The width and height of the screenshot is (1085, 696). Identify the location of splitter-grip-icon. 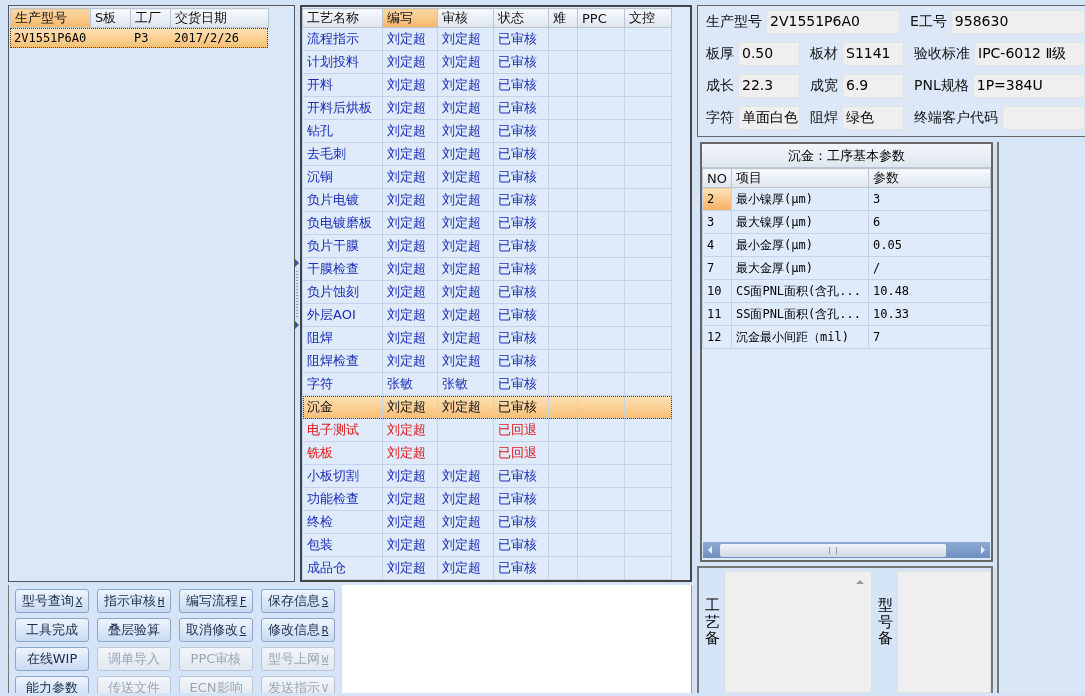
(297, 293).